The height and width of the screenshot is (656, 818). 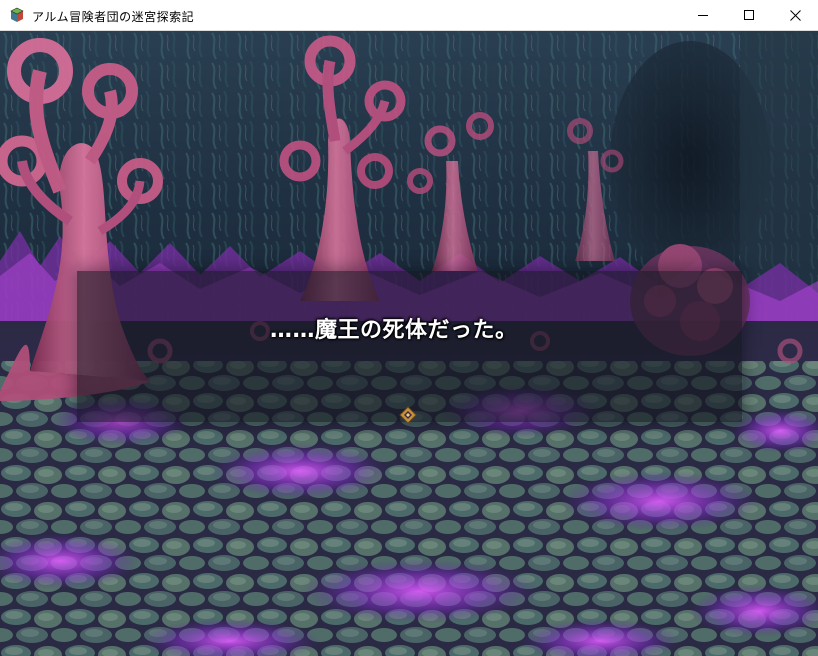 What do you see at coordinates (113, 17) in the screenshot?
I see `window-title: アルム冒険者団の迷宮探索記` at bounding box center [113, 17].